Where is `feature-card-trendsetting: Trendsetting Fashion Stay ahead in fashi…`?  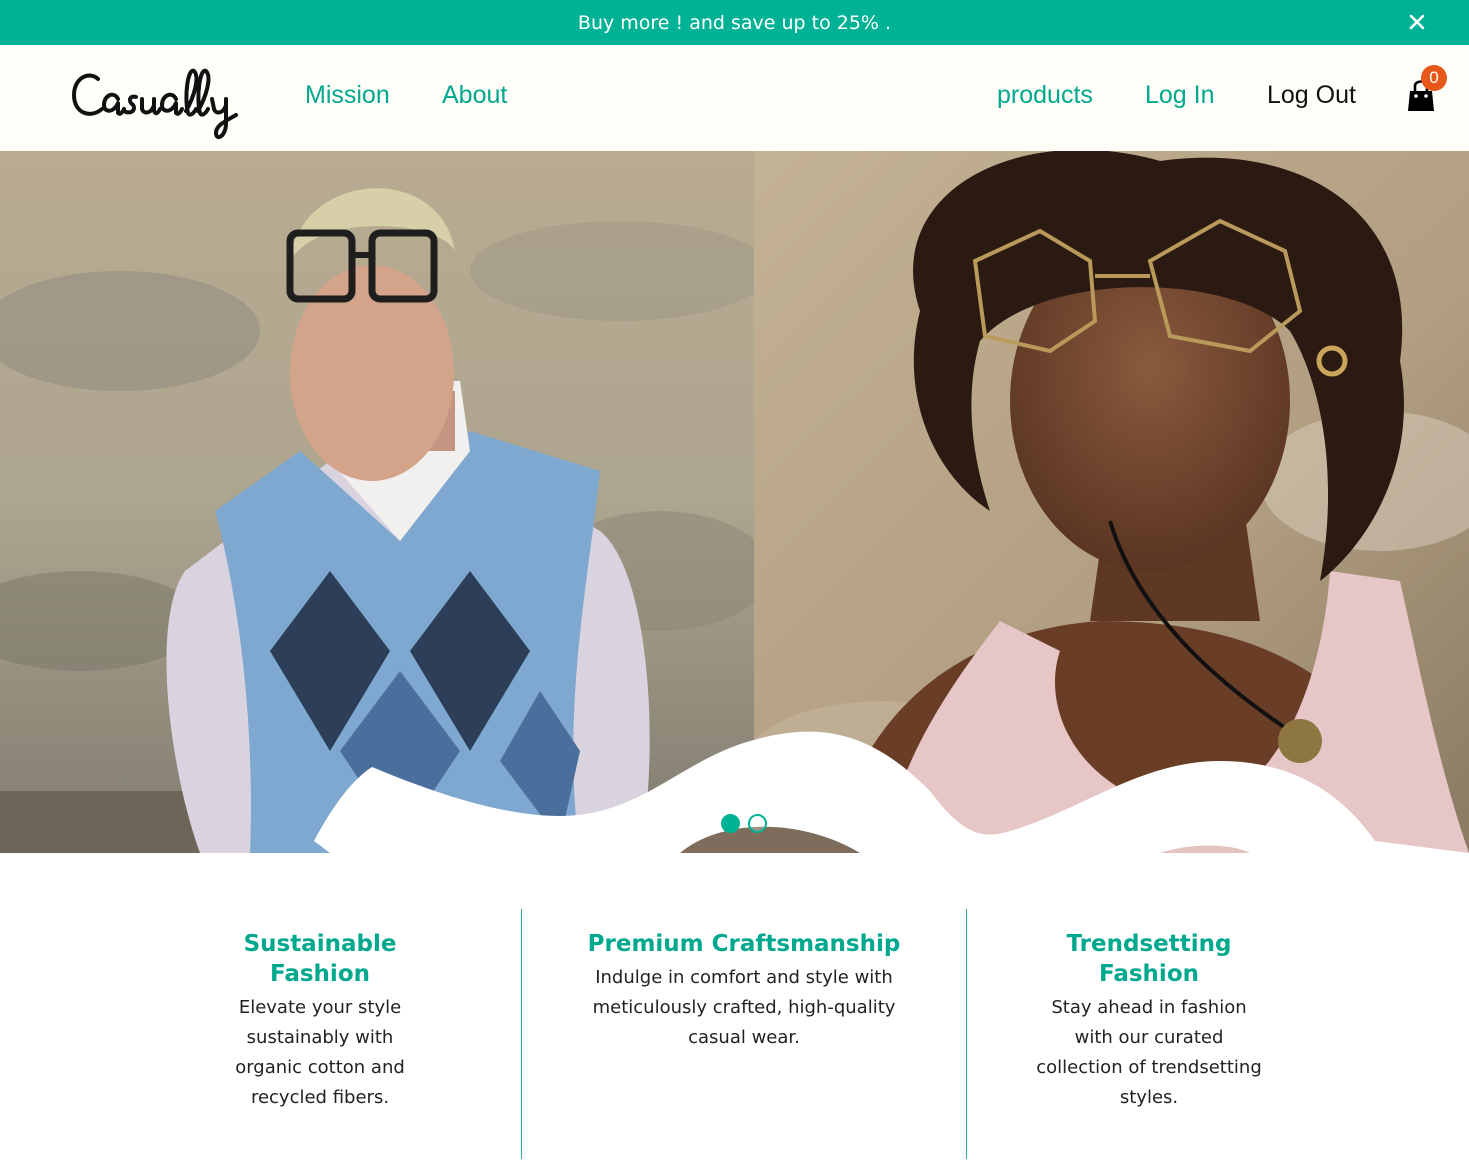 feature-card-trendsetting: Trendsetting Fashion Stay ahead in fashi… is located at coordinates (1149, 1021).